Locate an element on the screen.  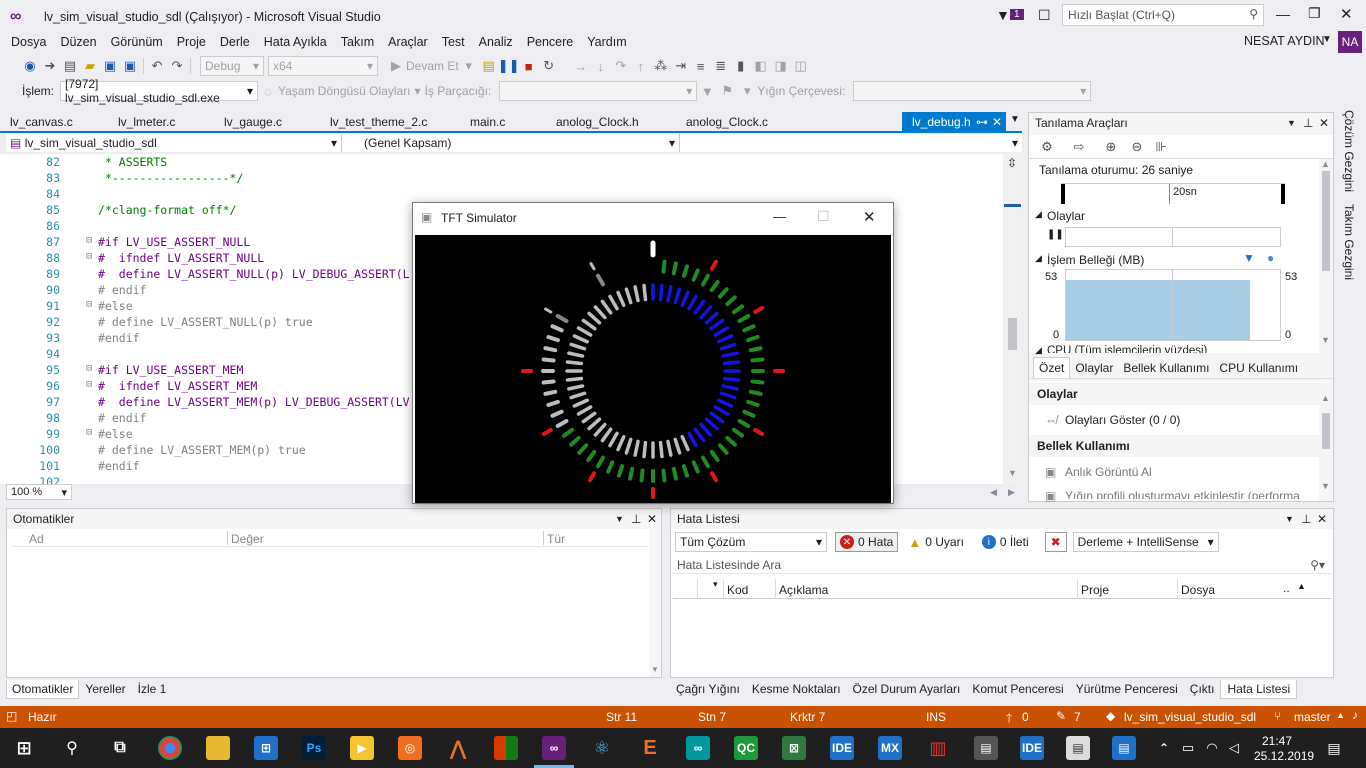
document-app-icon: ▤ is located at coordinates (1078, 748).